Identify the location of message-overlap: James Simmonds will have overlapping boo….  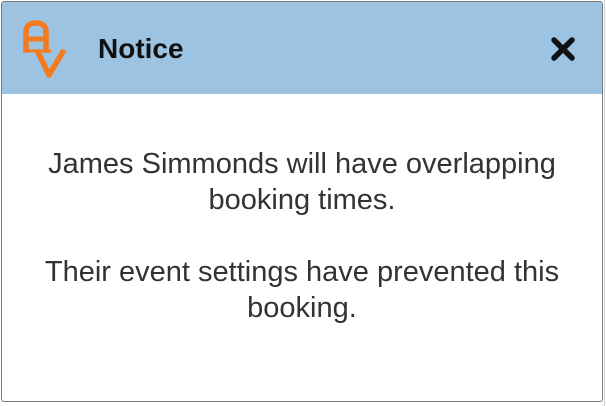
(302, 182).